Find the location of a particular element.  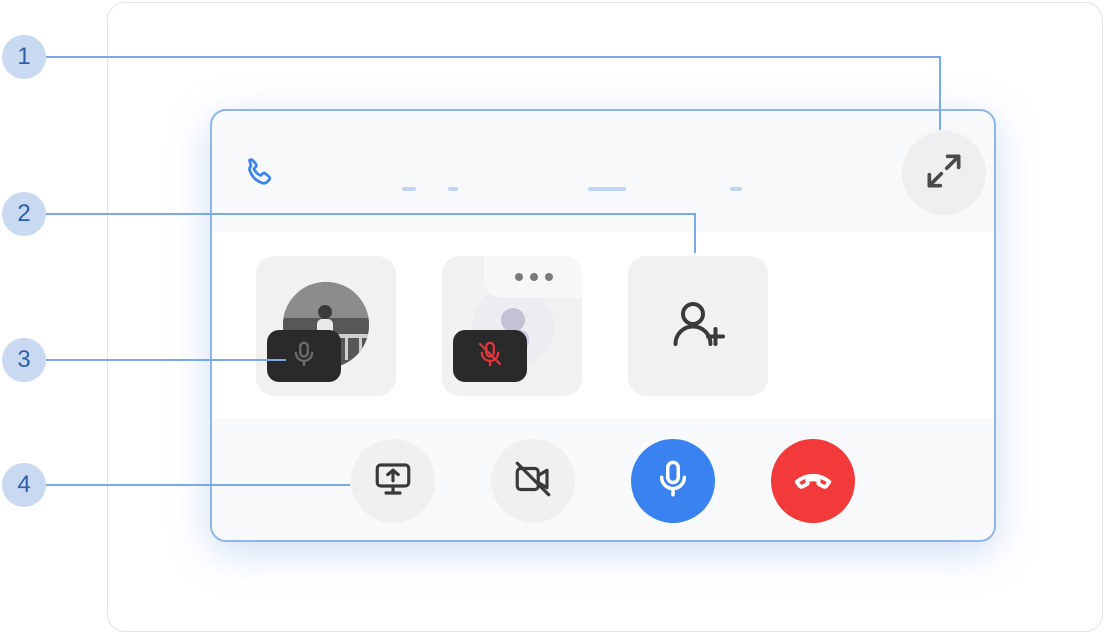

hang-up-button is located at coordinates (813, 481).